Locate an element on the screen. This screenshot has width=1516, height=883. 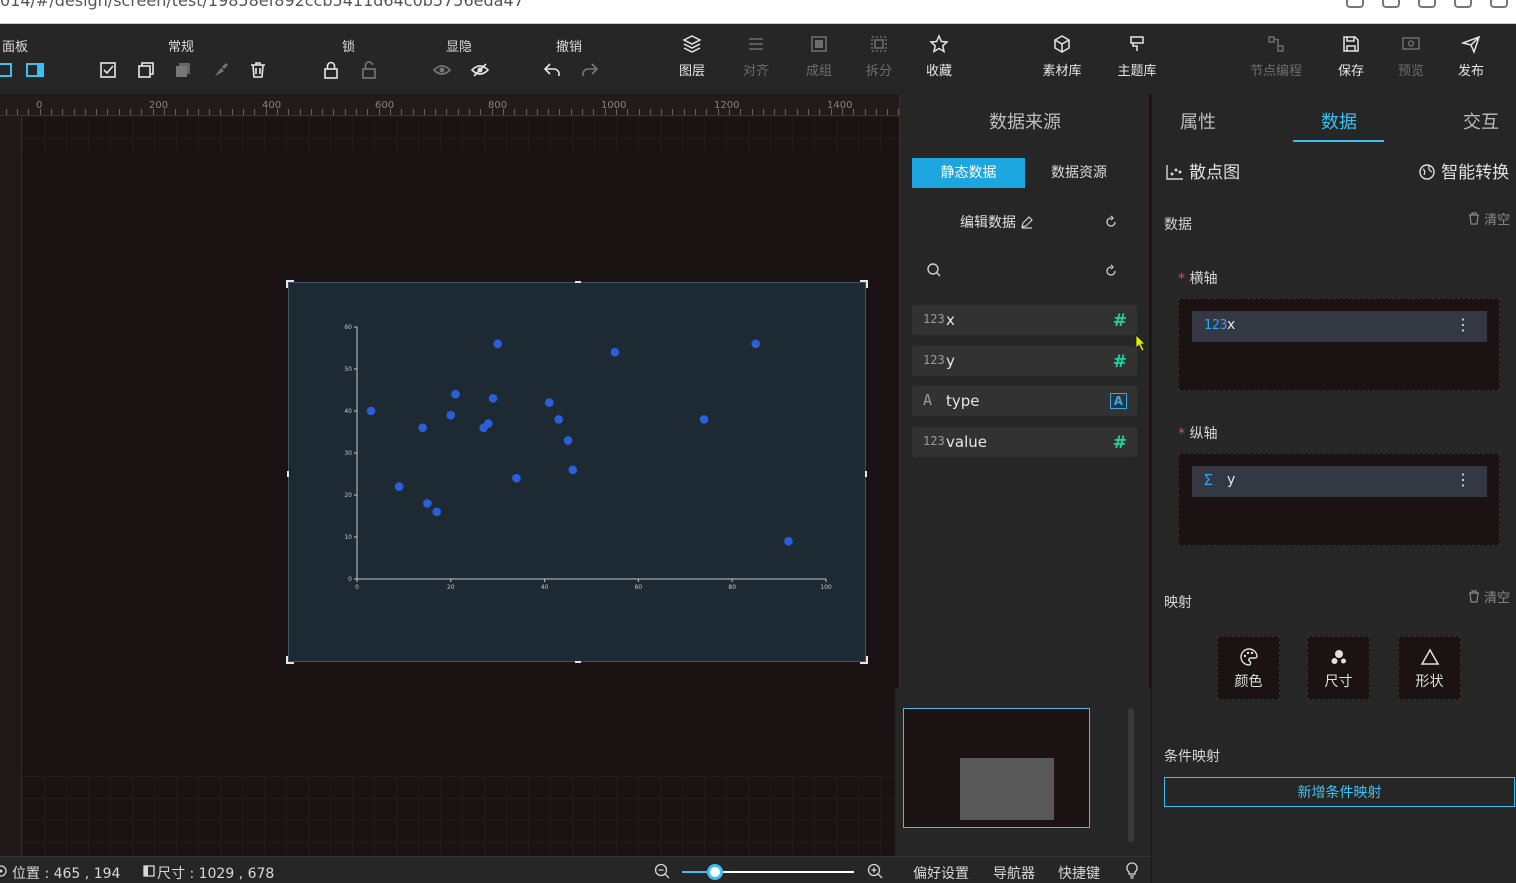
clear-data-button: 清空 is located at coordinates (1489, 218).